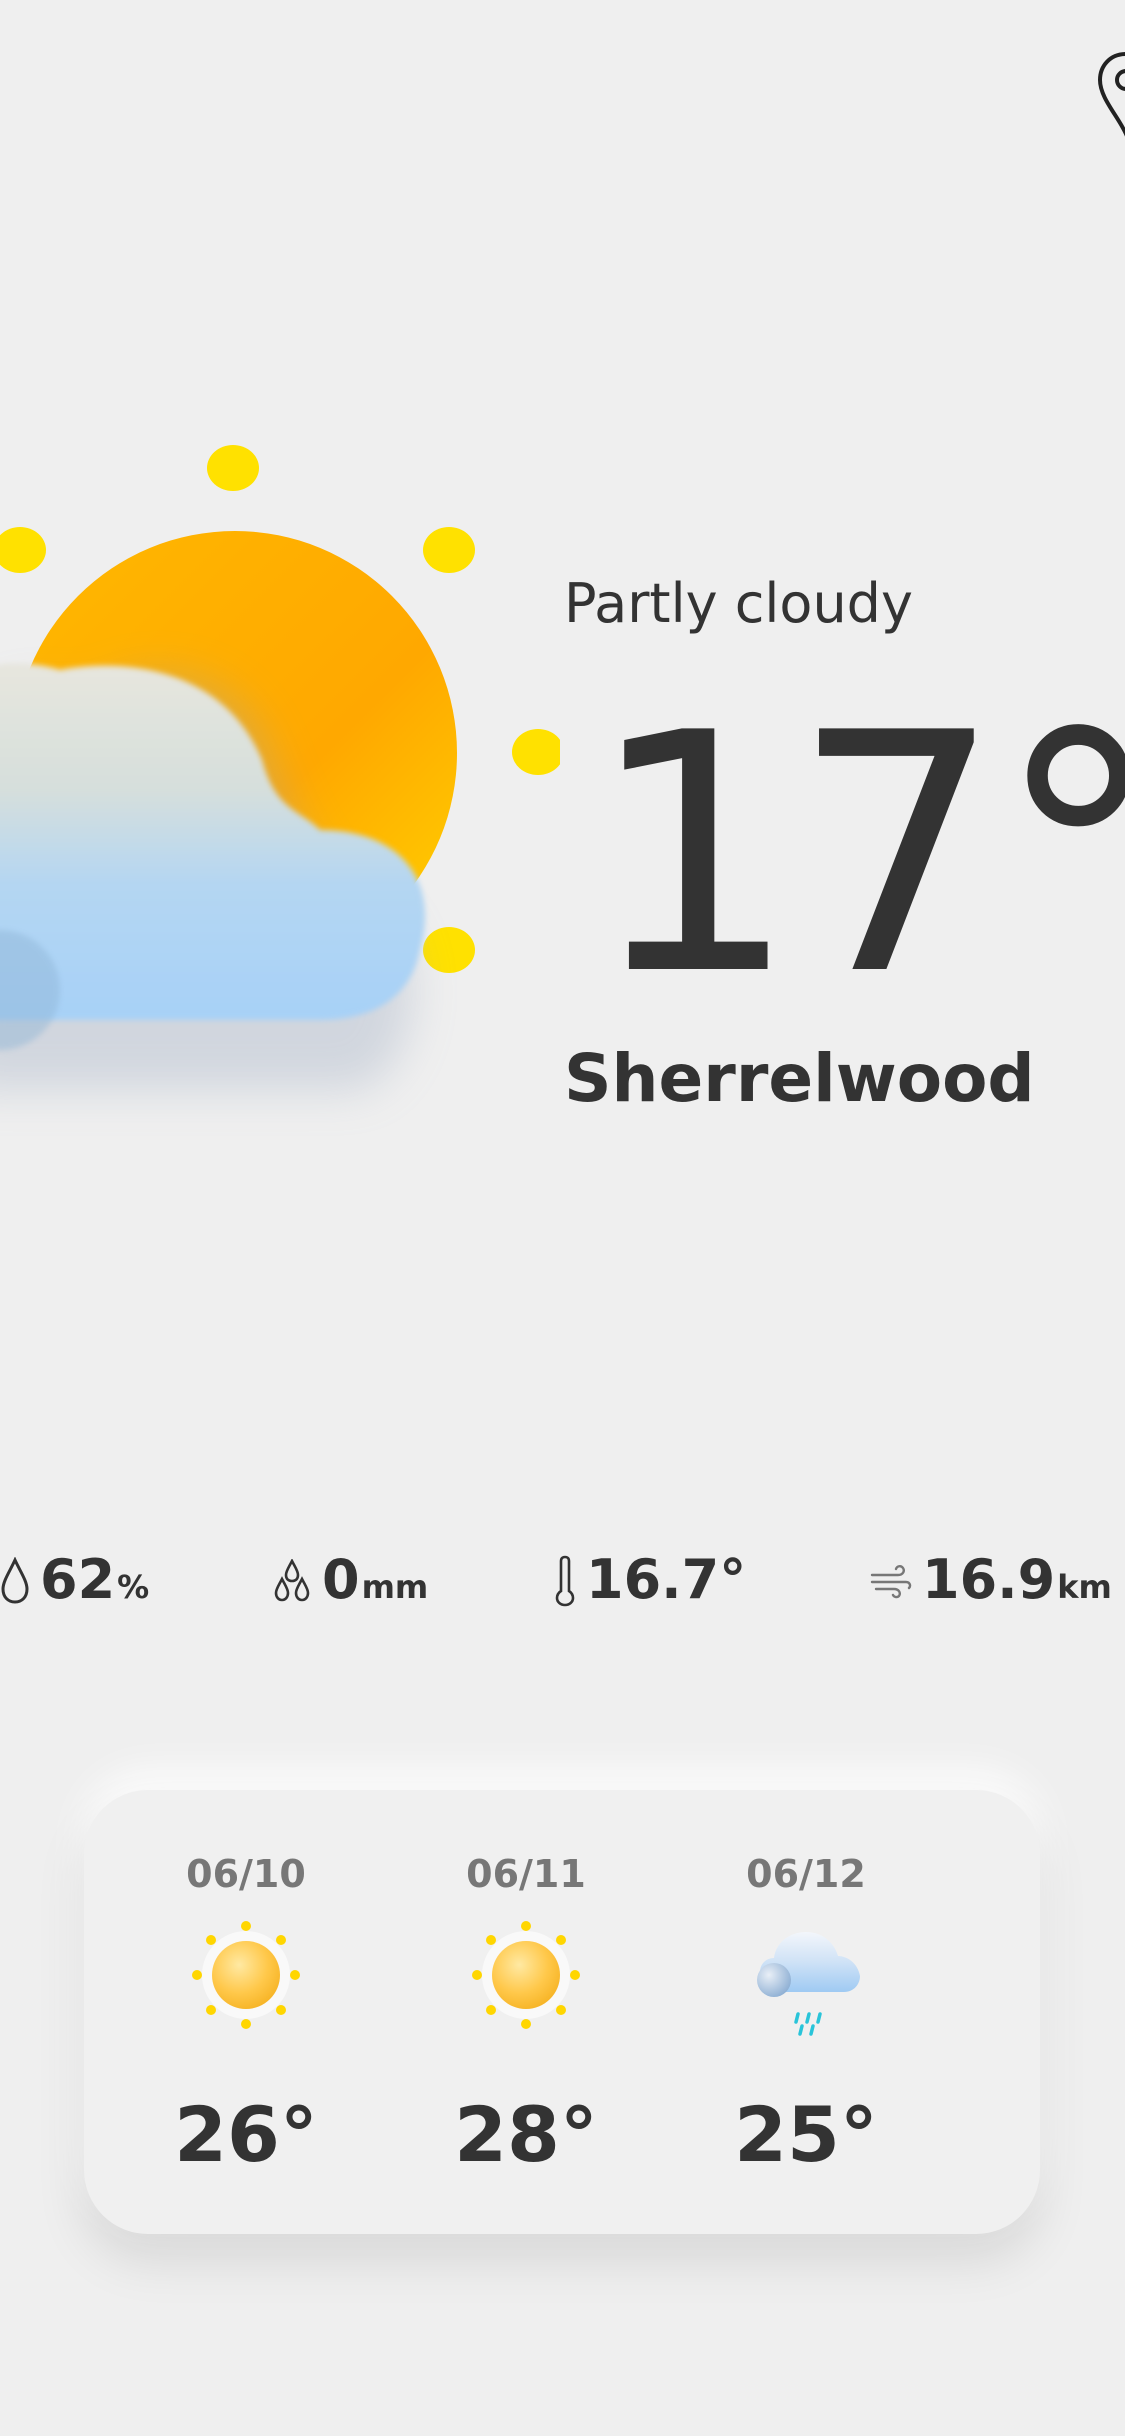  I want to click on wind-stat: 16.9 km, so click(991, 1583).